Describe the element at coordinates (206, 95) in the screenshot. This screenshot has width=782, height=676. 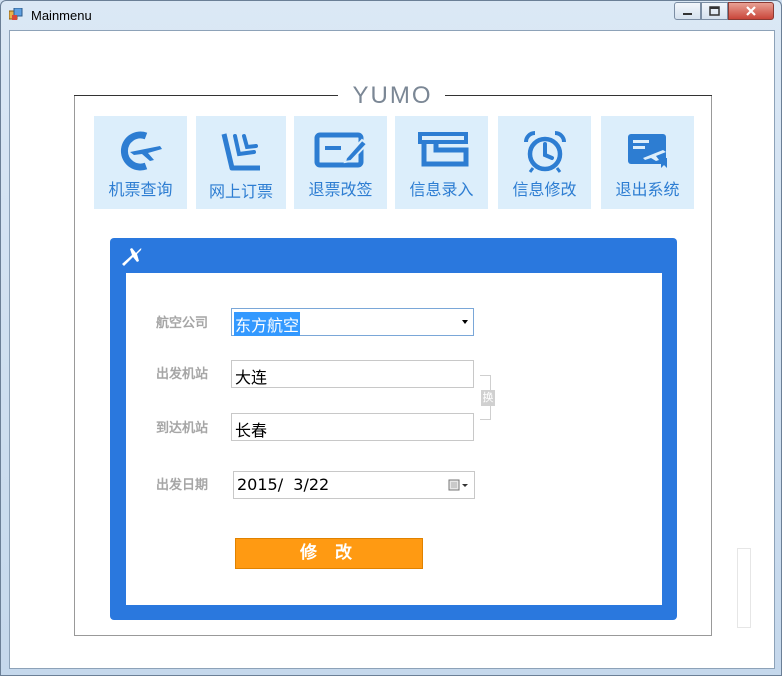
I see `header-rule-left` at that location.